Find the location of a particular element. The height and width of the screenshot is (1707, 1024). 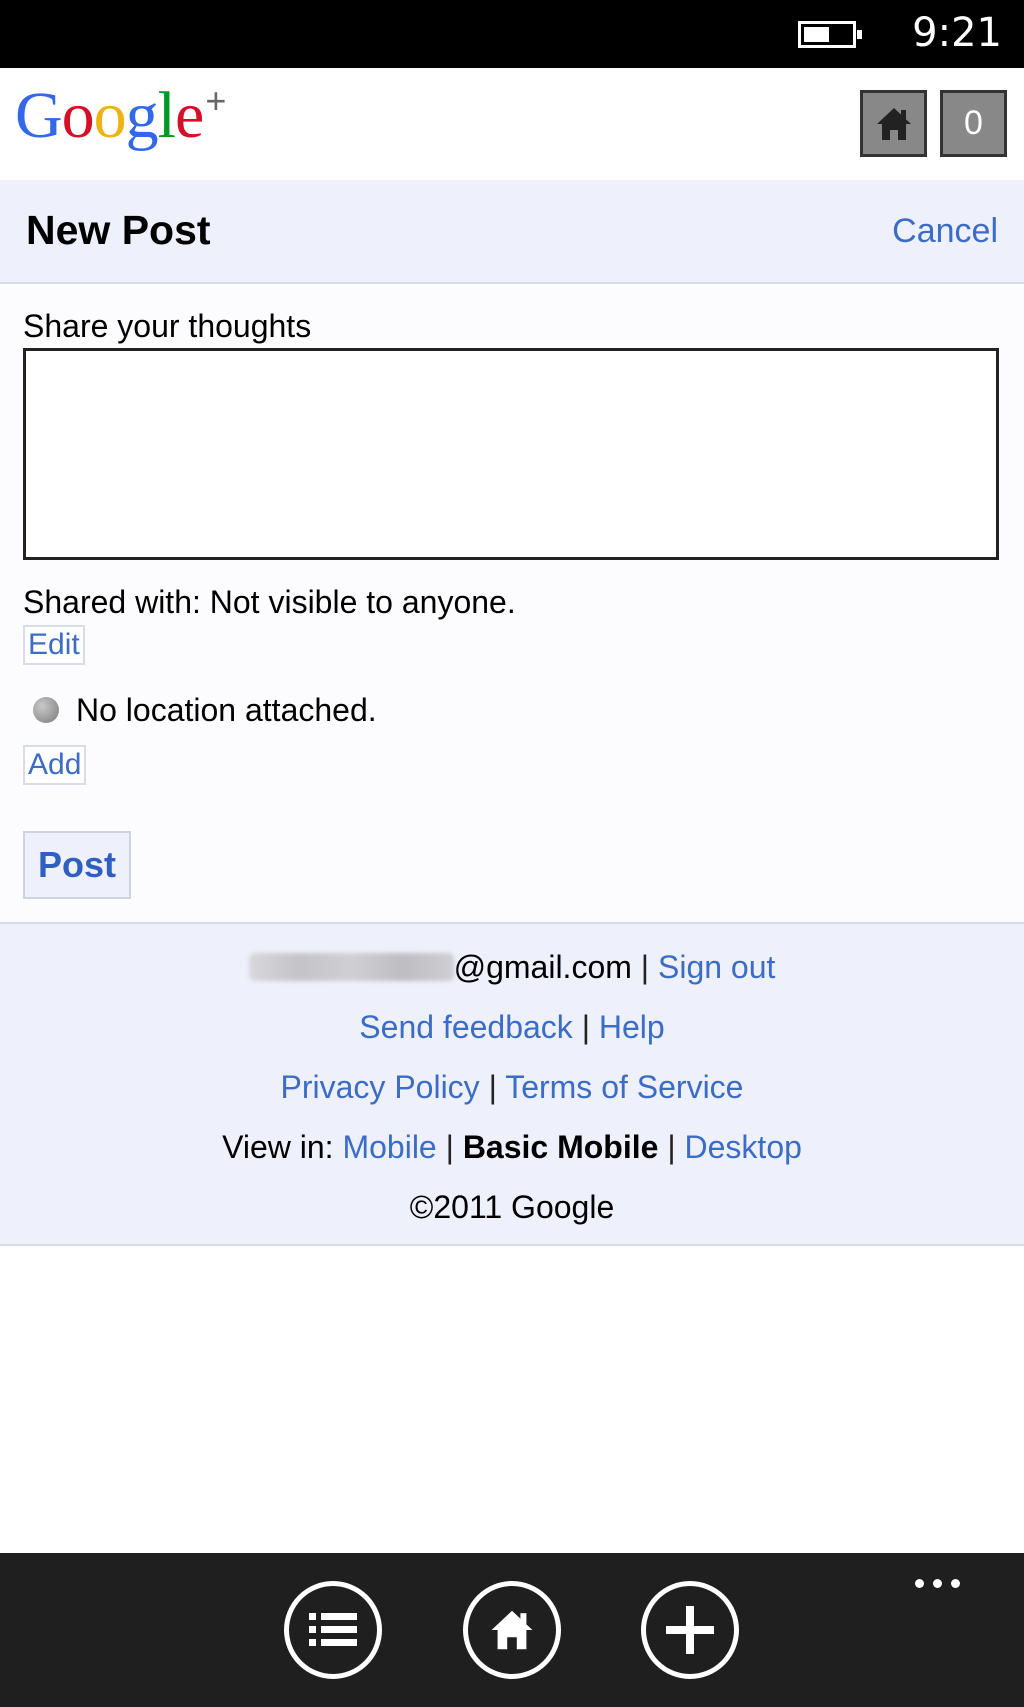

header: Google+ 0 is located at coordinates (512, 124).